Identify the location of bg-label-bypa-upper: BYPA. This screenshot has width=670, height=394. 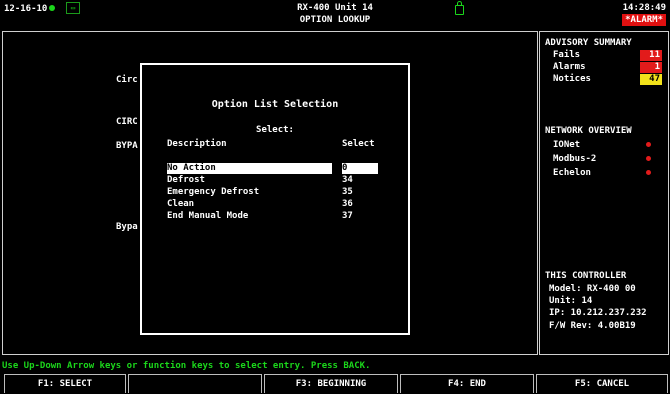
(127, 146).